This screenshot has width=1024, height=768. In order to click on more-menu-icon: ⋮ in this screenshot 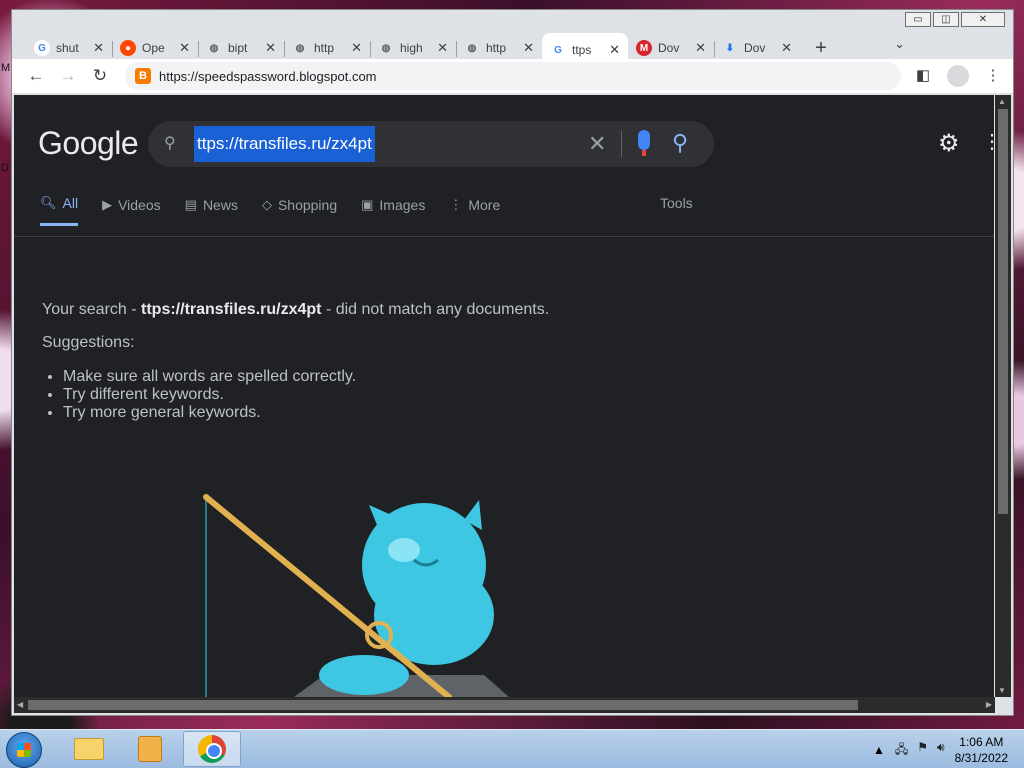, I will do `click(988, 141)`.